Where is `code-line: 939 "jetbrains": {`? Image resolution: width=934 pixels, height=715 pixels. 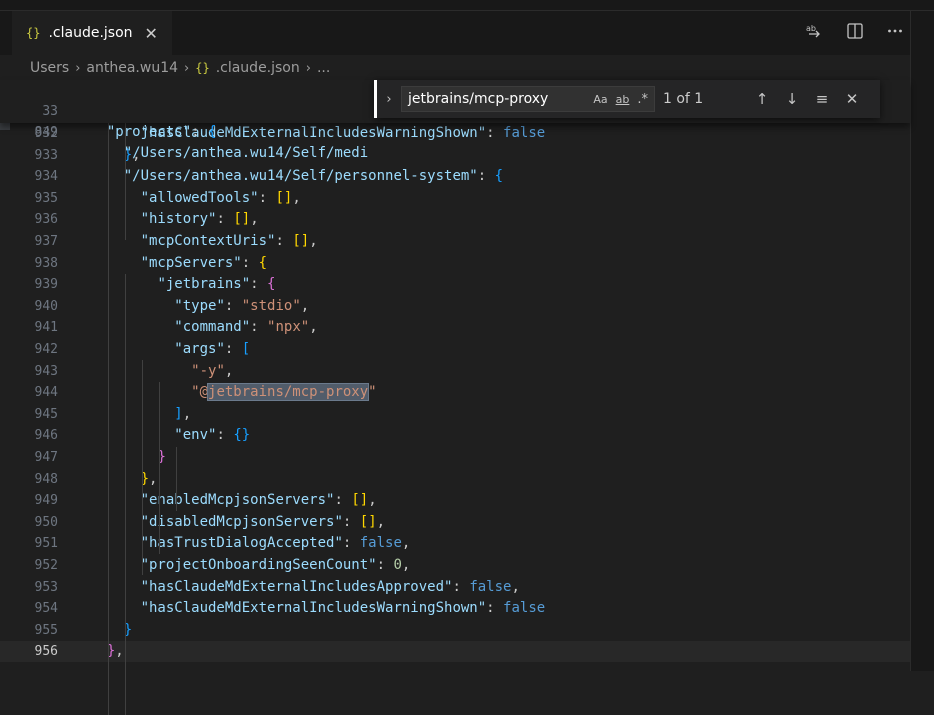
code-line: 939 "jetbrains": { is located at coordinates (455, 284).